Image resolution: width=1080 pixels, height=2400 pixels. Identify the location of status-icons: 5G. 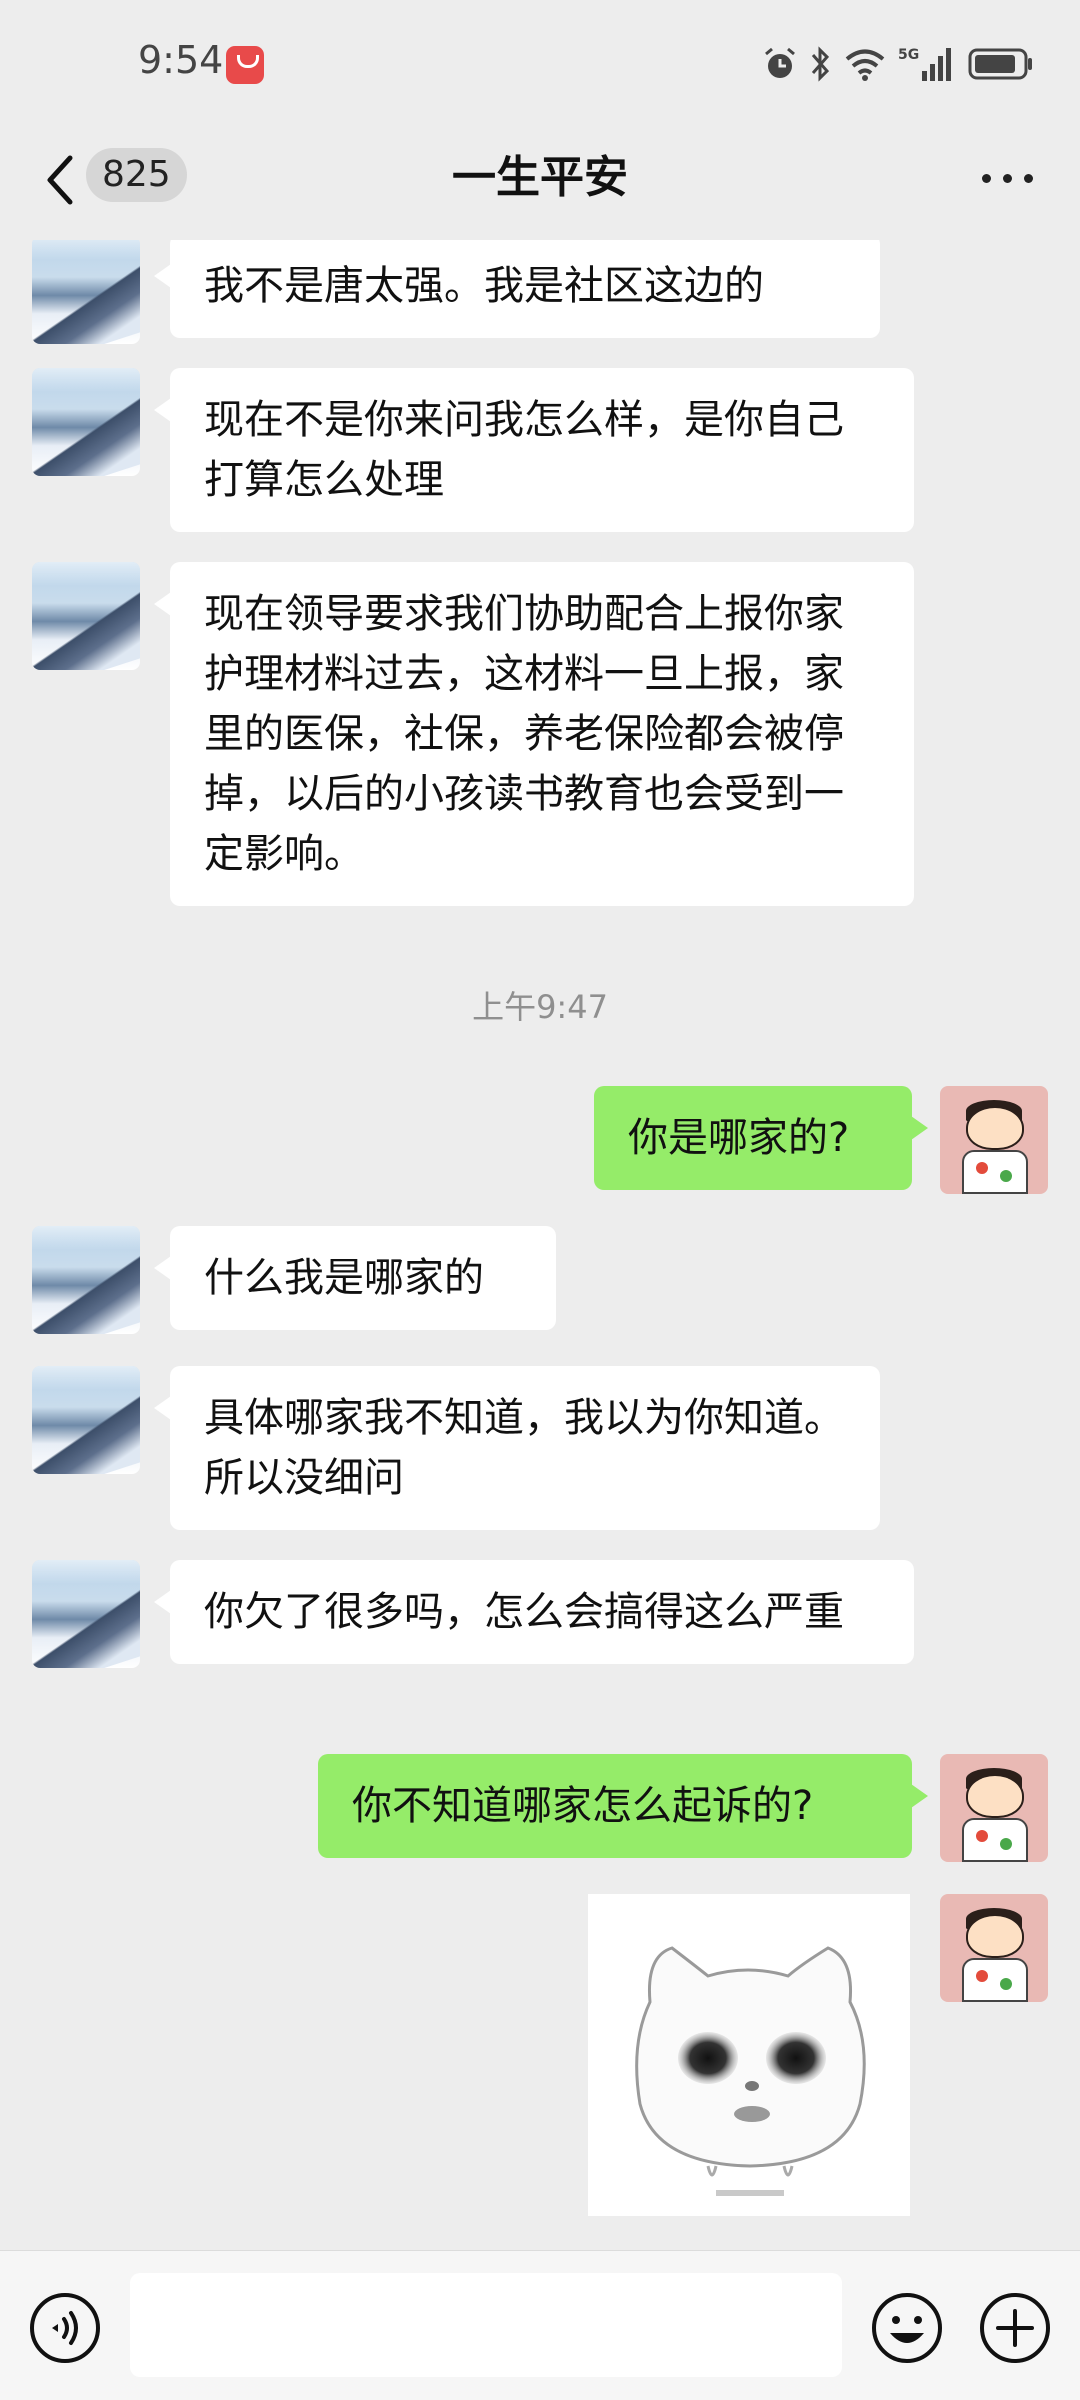
(898, 64).